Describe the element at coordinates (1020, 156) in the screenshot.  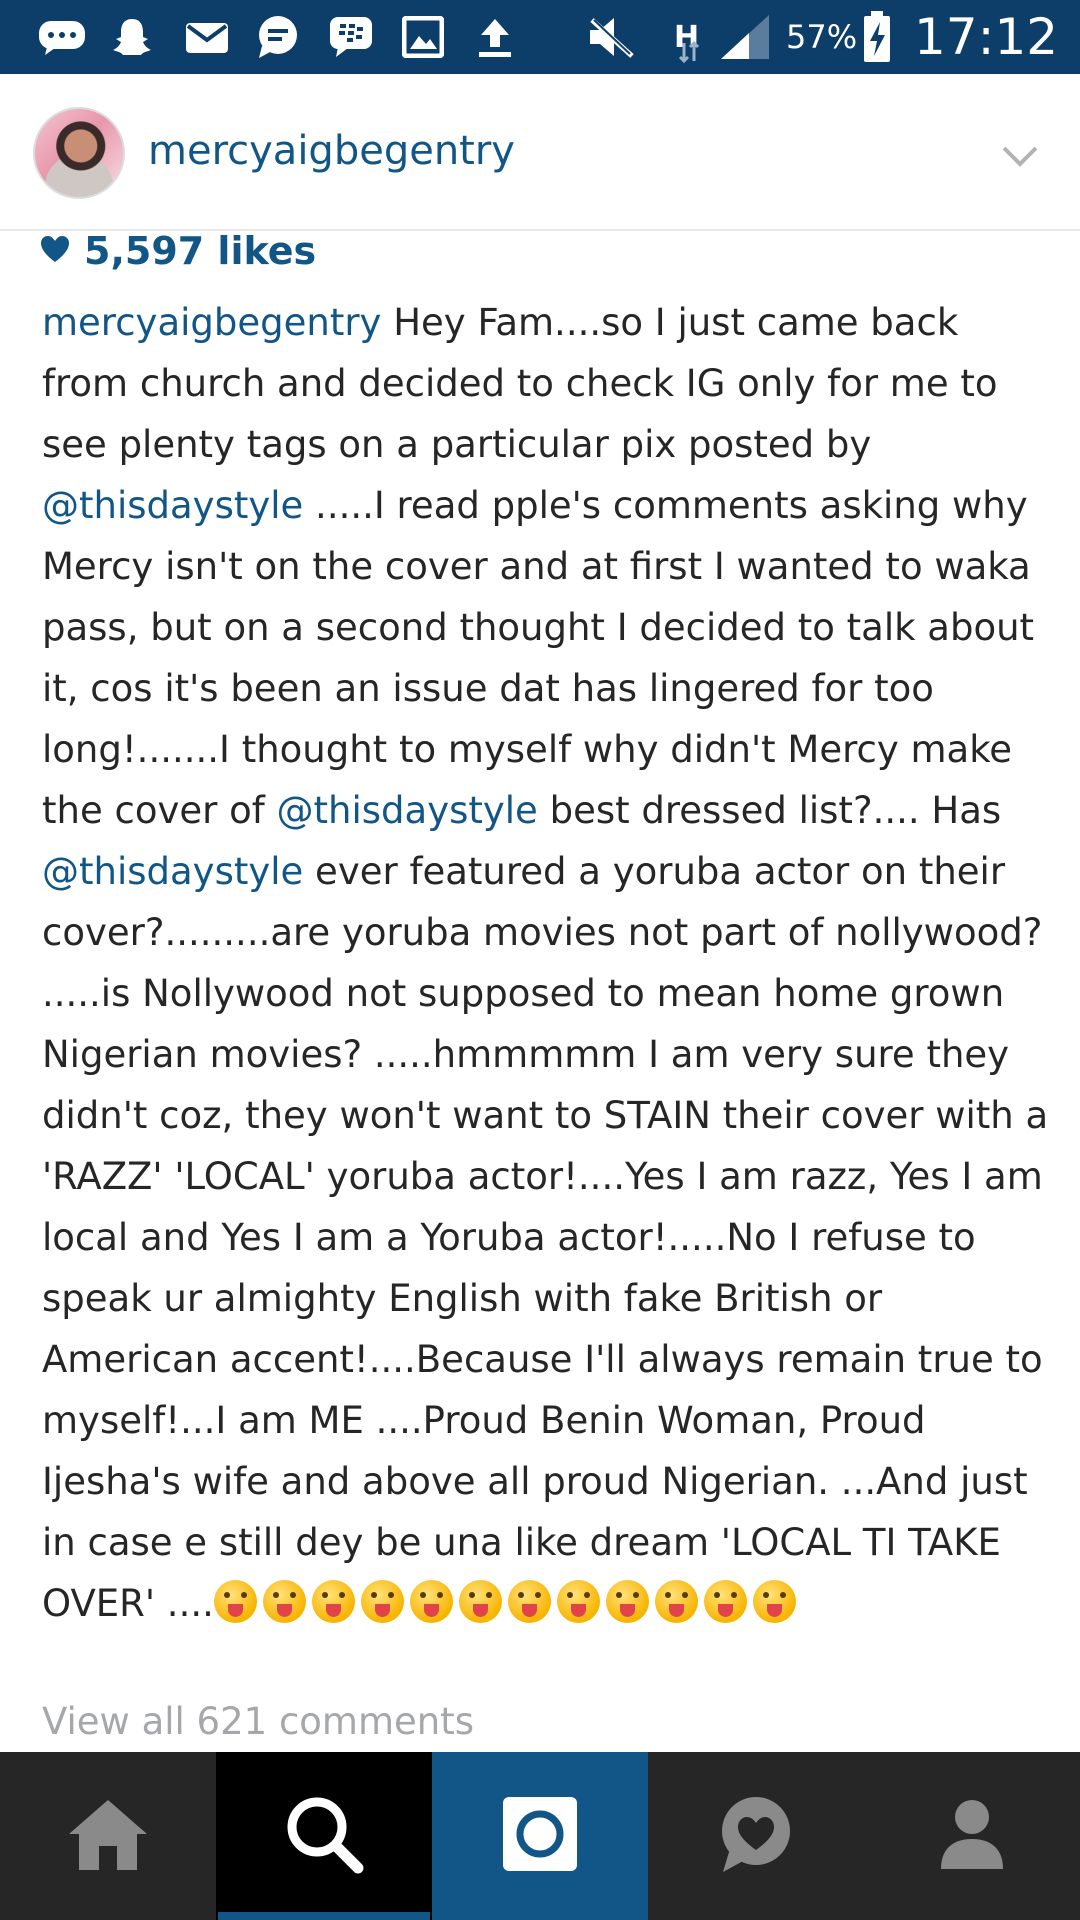
I see `chevron-down-icon` at that location.